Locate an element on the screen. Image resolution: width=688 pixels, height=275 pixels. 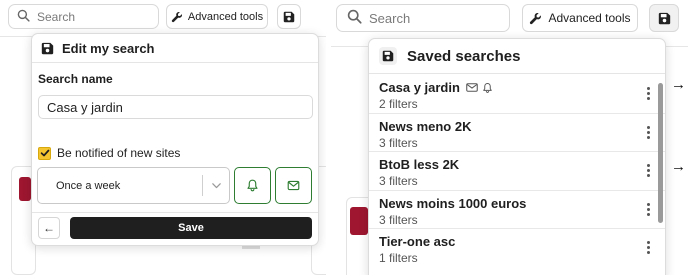
saved-search-item: BtoB less 2K 3 filters is located at coordinates (517, 171).